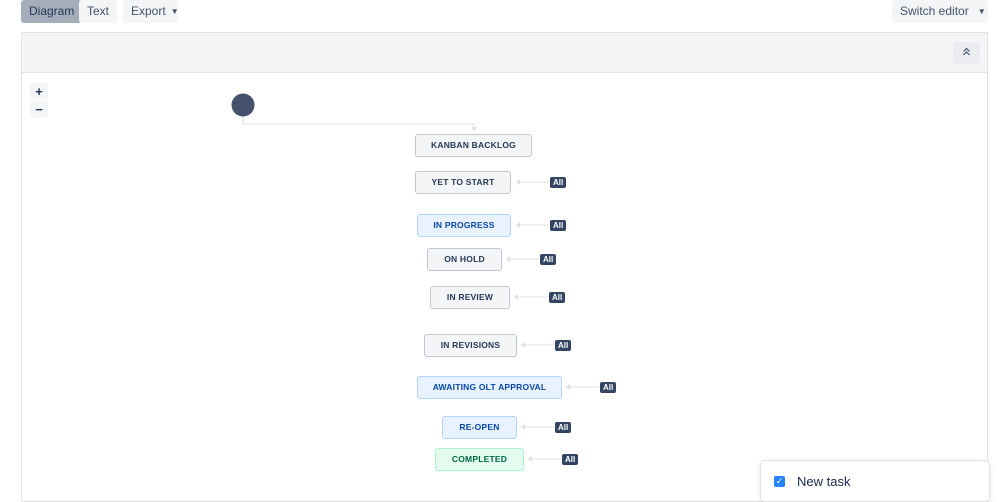 The width and height of the screenshot is (998, 502). What do you see at coordinates (479, 459) in the screenshot?
I see `status-completed: COMPLETED` at bounding box center [479, 459].